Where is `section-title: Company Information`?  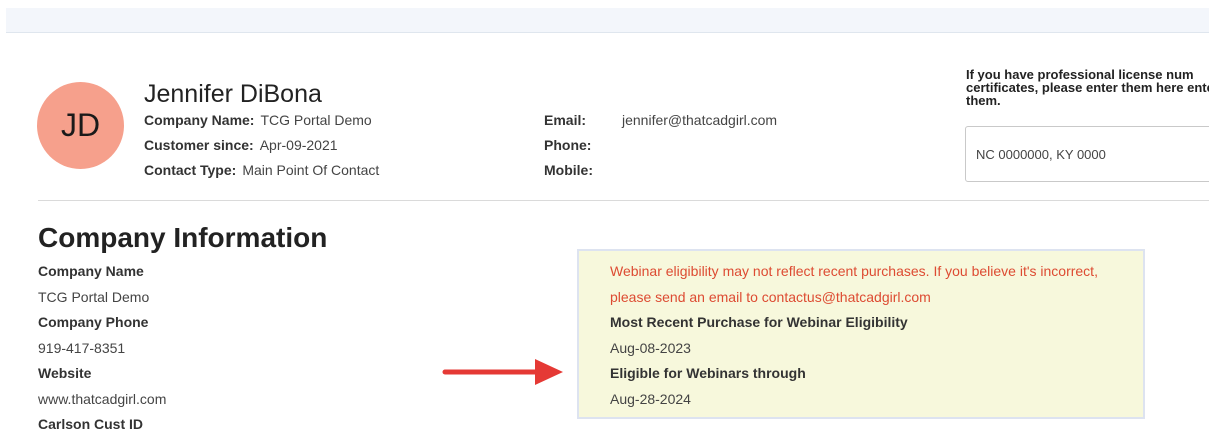
section-title: Company Information is located at coordinates (183, 237).